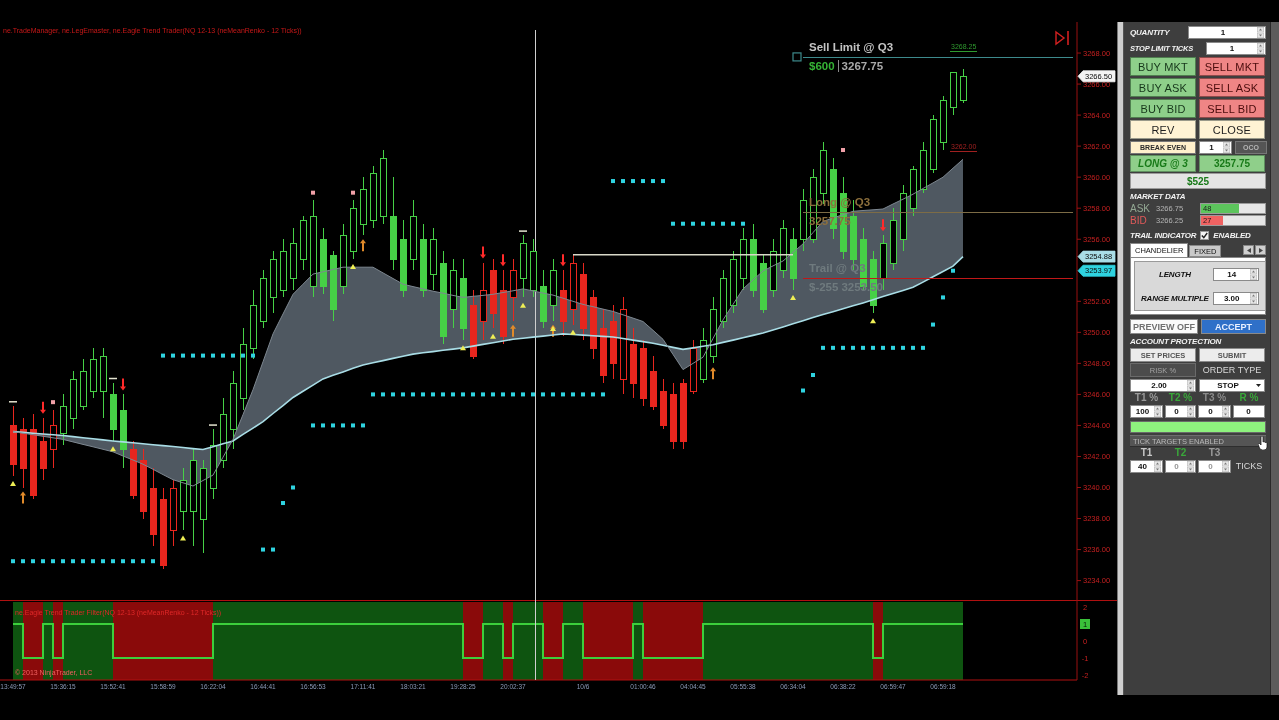  Describe the element at coordinates (1163, 385) in the screenshot. I see `risk-spinner: 2.00` at that location.